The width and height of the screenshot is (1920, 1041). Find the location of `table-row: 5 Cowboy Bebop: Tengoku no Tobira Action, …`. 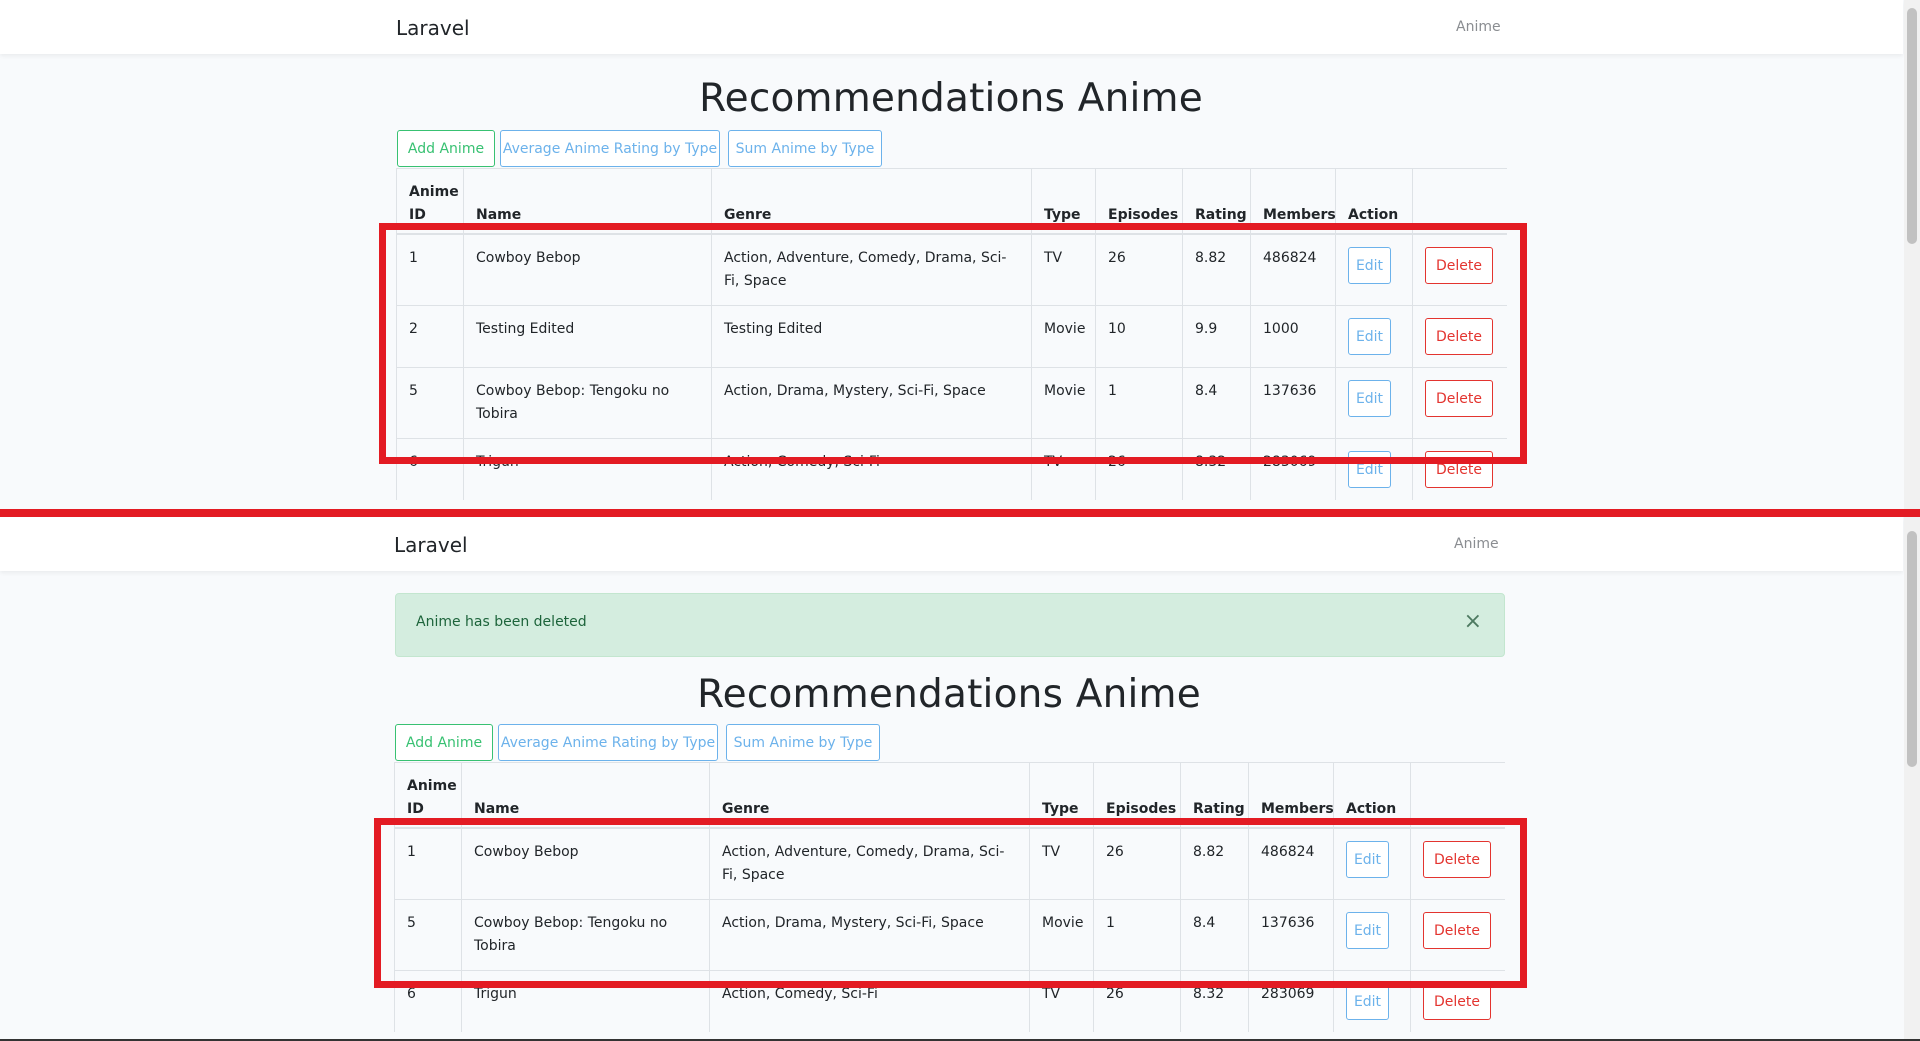

table-row: 5 Cowboy Bebop: Tengoku no Tobira Action, … is located at coordinates (949, 935).